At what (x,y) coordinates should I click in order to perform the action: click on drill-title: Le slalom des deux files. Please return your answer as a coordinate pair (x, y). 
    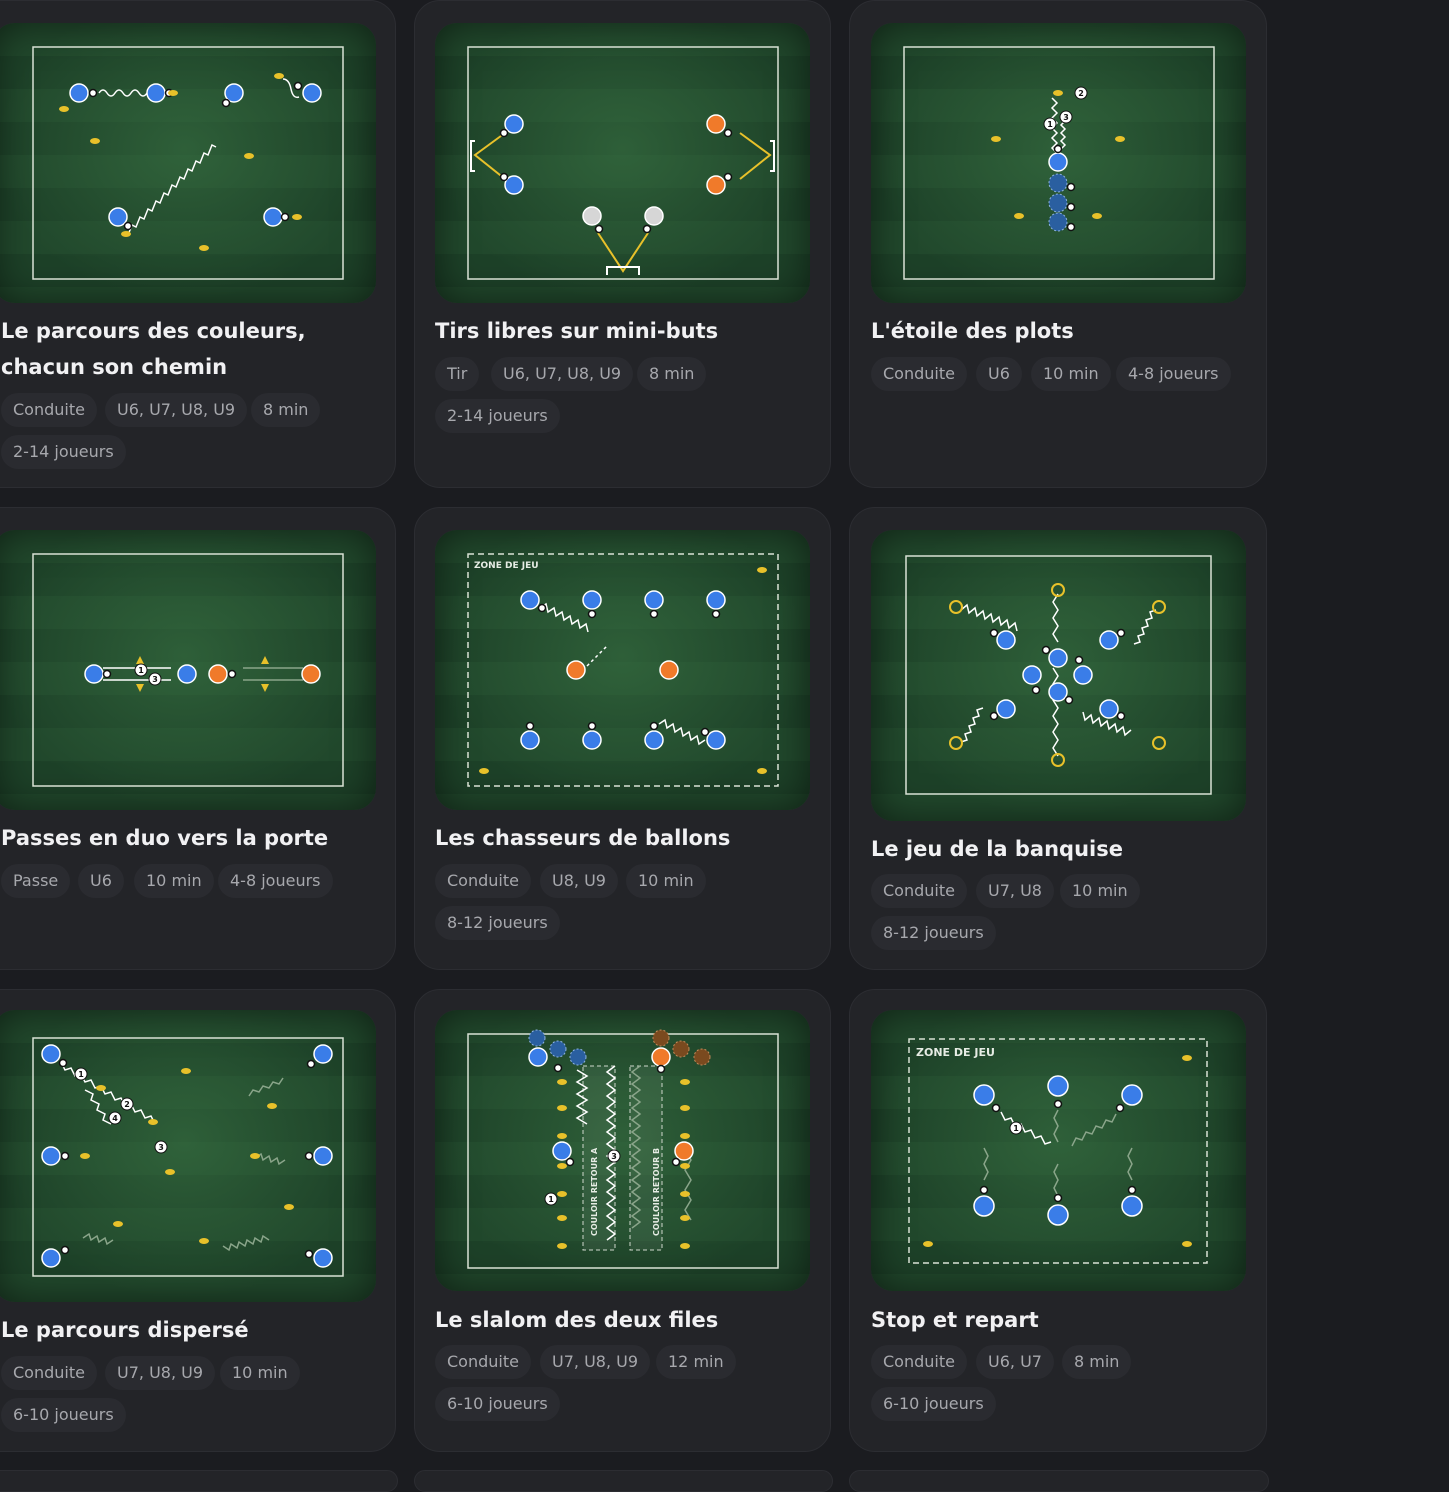
    Looking at the image, I should click on (576, 1320).